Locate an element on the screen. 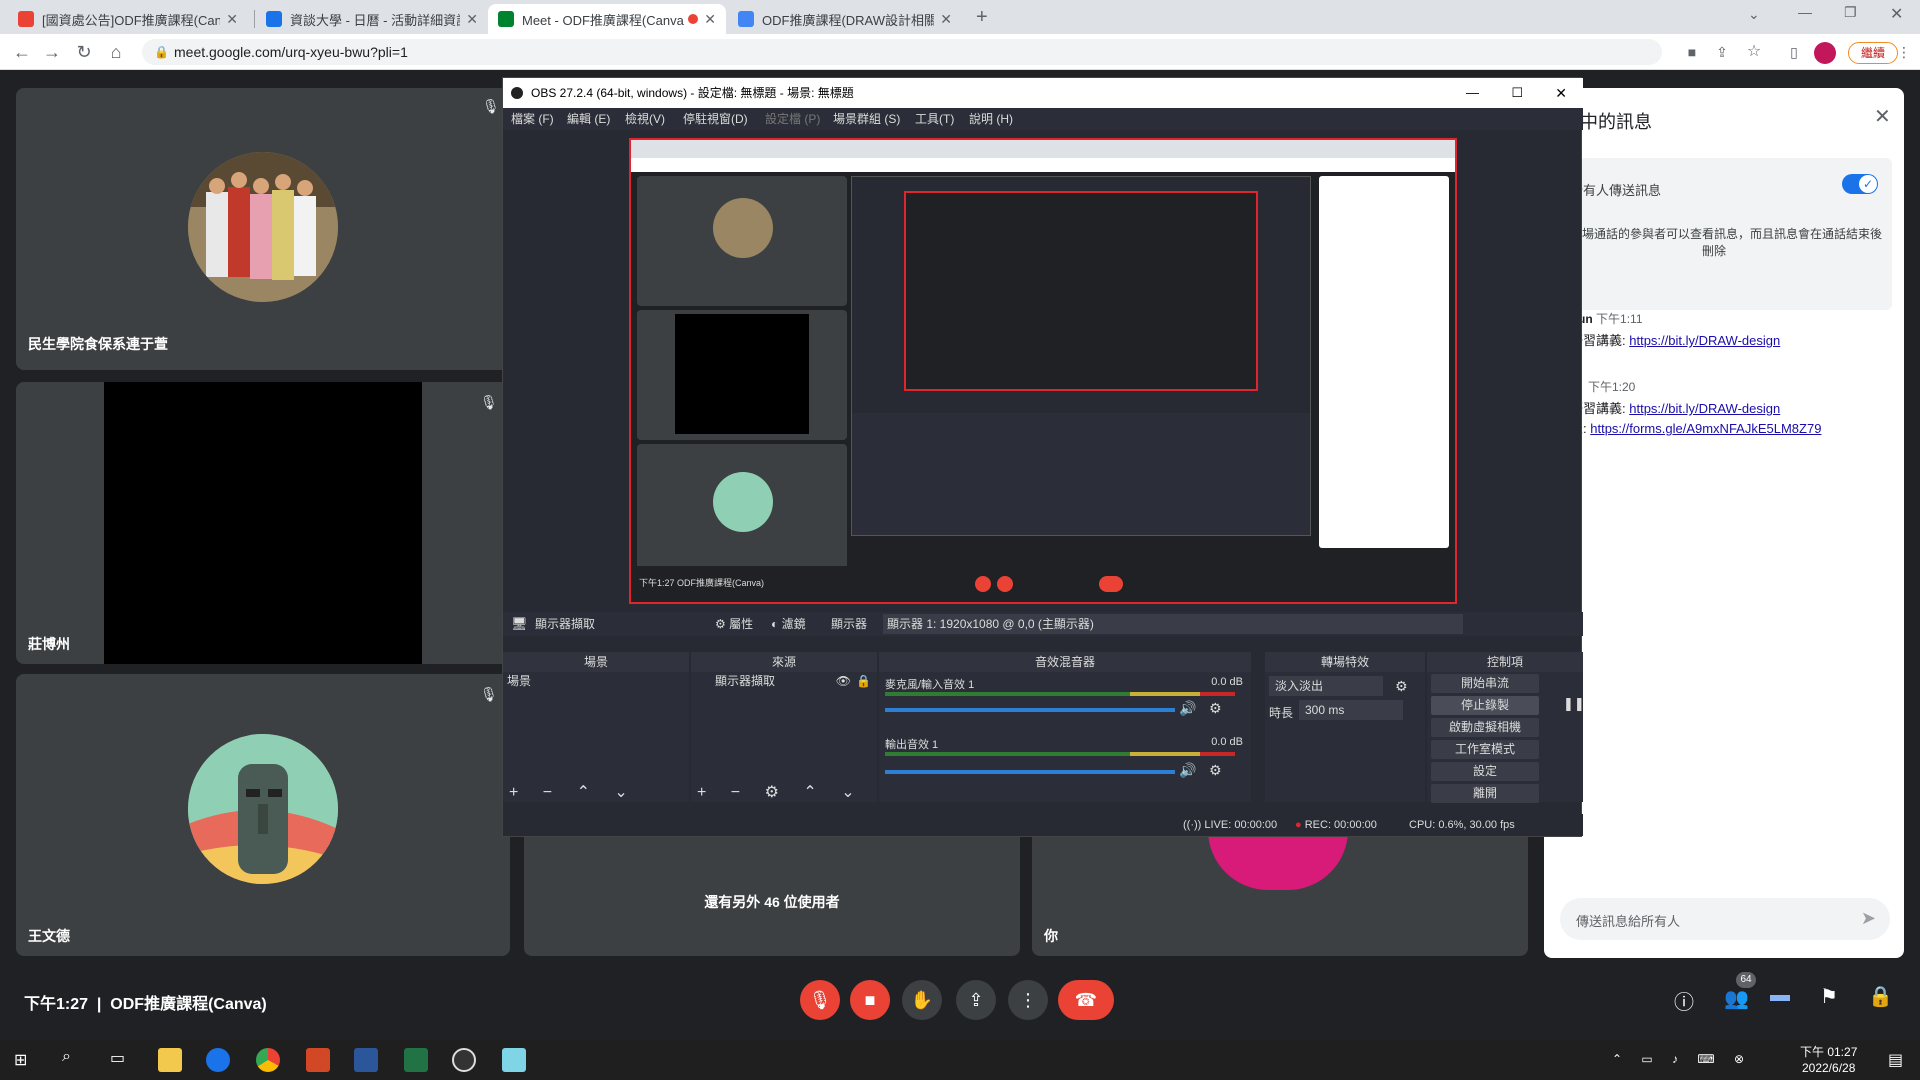 The height and width of the screenshot is (1080, 1920). system-tray-icons: ⌃ ▭ ♪ ⌨ ⊗ is located at coordinates (1682, 1059).